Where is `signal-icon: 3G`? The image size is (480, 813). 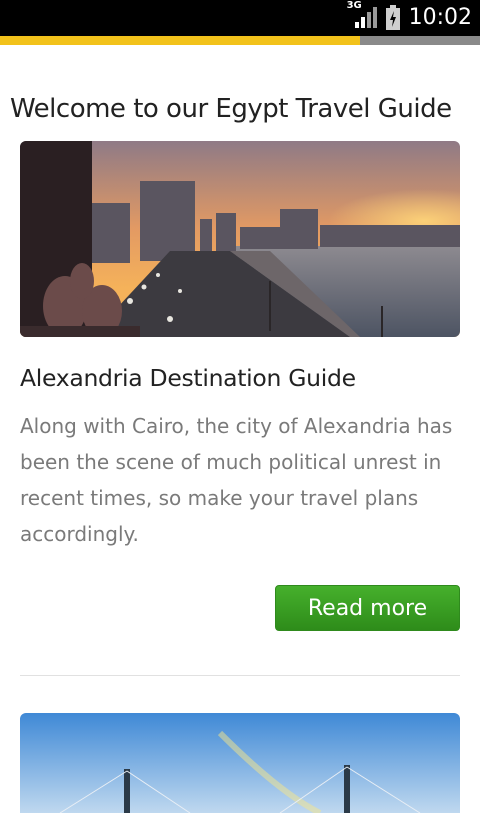 signal-icon: 3G is located at coordinates (362, 15).